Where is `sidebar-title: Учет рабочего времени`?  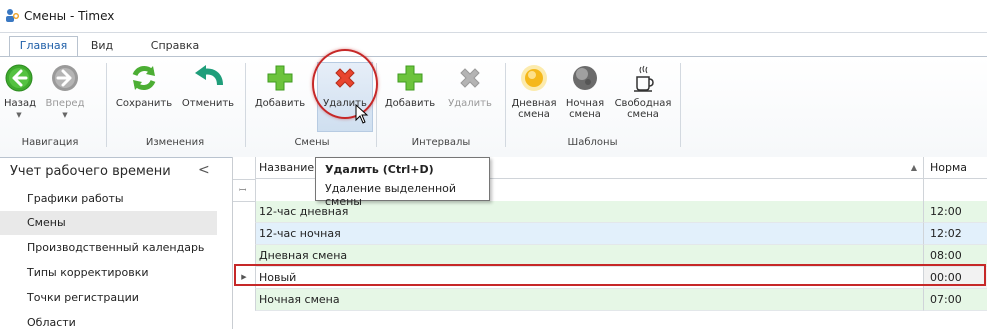
sidebar-title: Учет рабочего времени is located at coordinates (90, 171).